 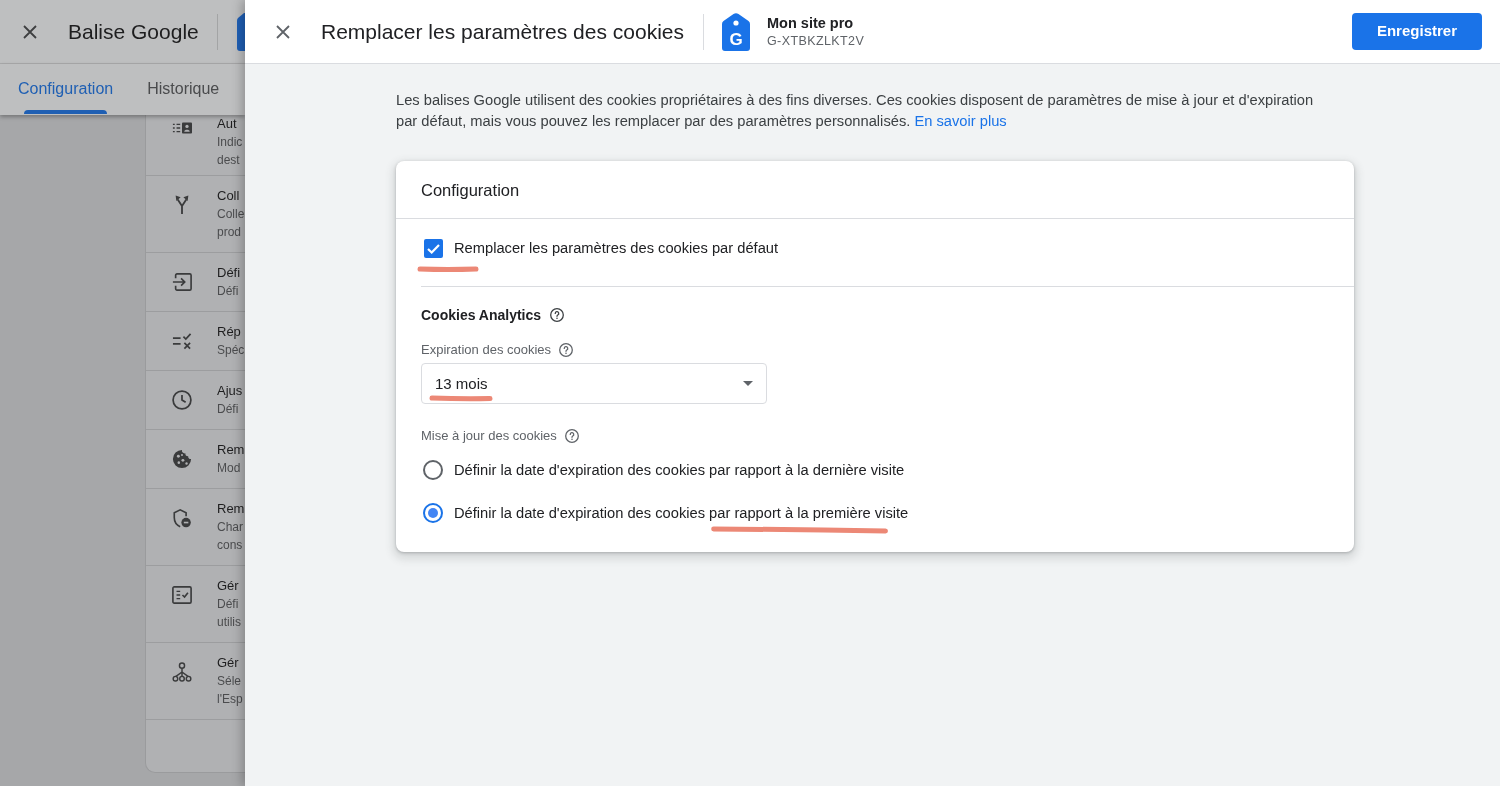 What do you see at coordinates (230, 391) in the screenshot?
I see `setting-title: Ajus` at bounding box center [230, 391].